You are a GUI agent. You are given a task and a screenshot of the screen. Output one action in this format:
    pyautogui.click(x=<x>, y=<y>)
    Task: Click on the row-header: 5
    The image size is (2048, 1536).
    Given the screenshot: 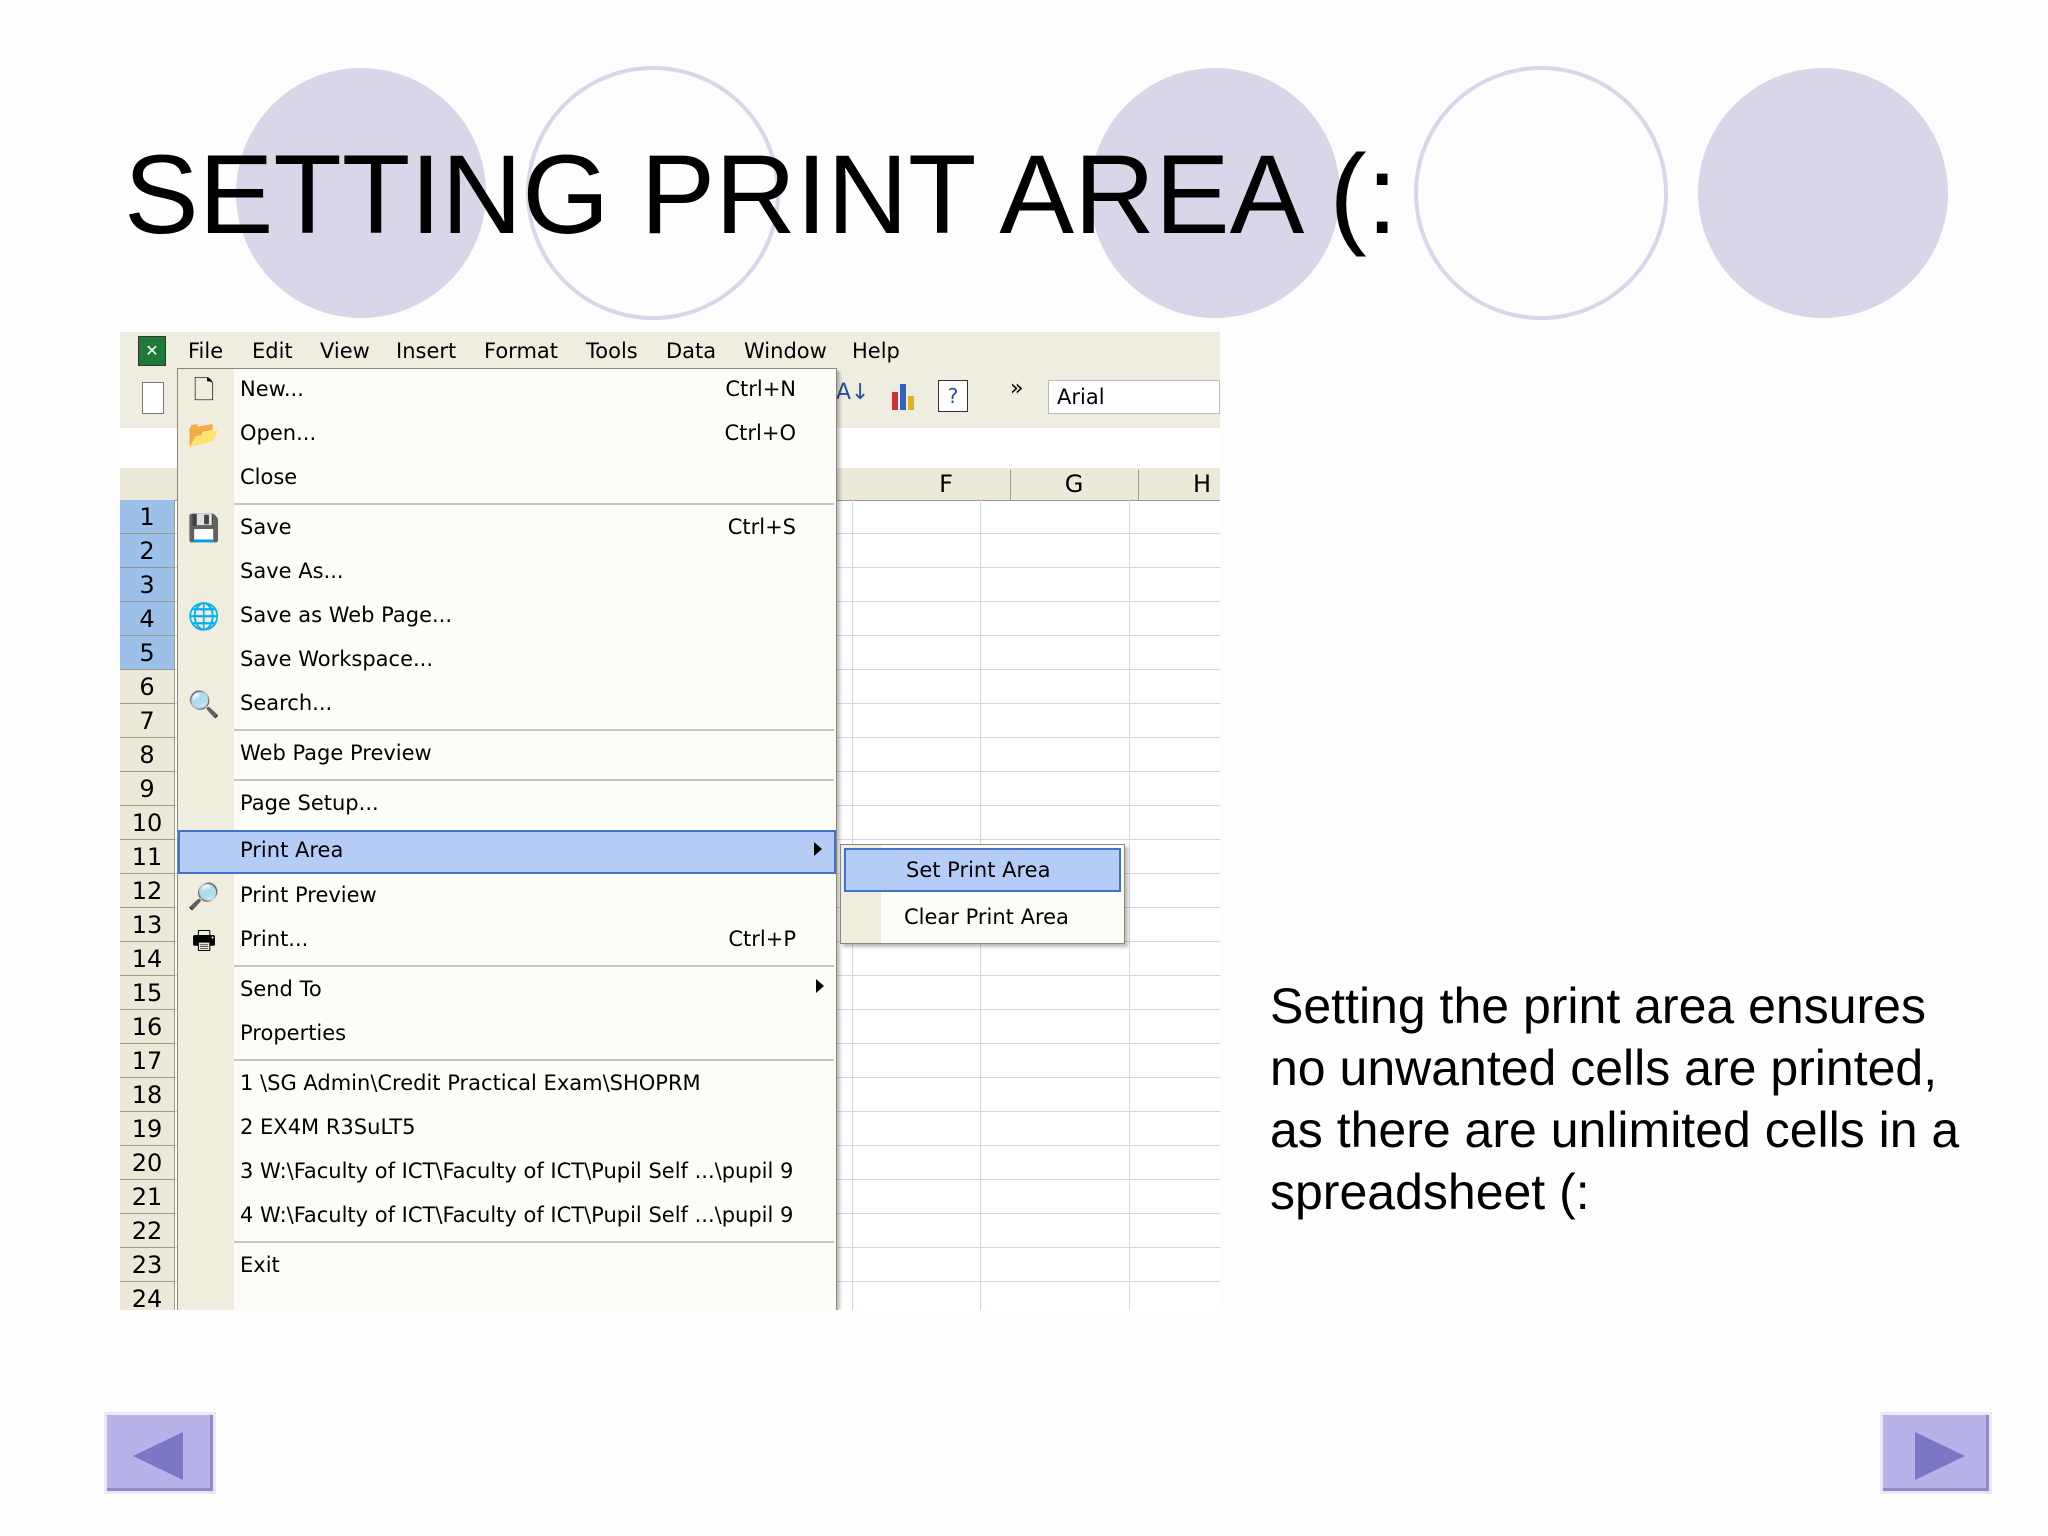 What is the action you would take?
    pyautogui.click(x=147, y=653)
    